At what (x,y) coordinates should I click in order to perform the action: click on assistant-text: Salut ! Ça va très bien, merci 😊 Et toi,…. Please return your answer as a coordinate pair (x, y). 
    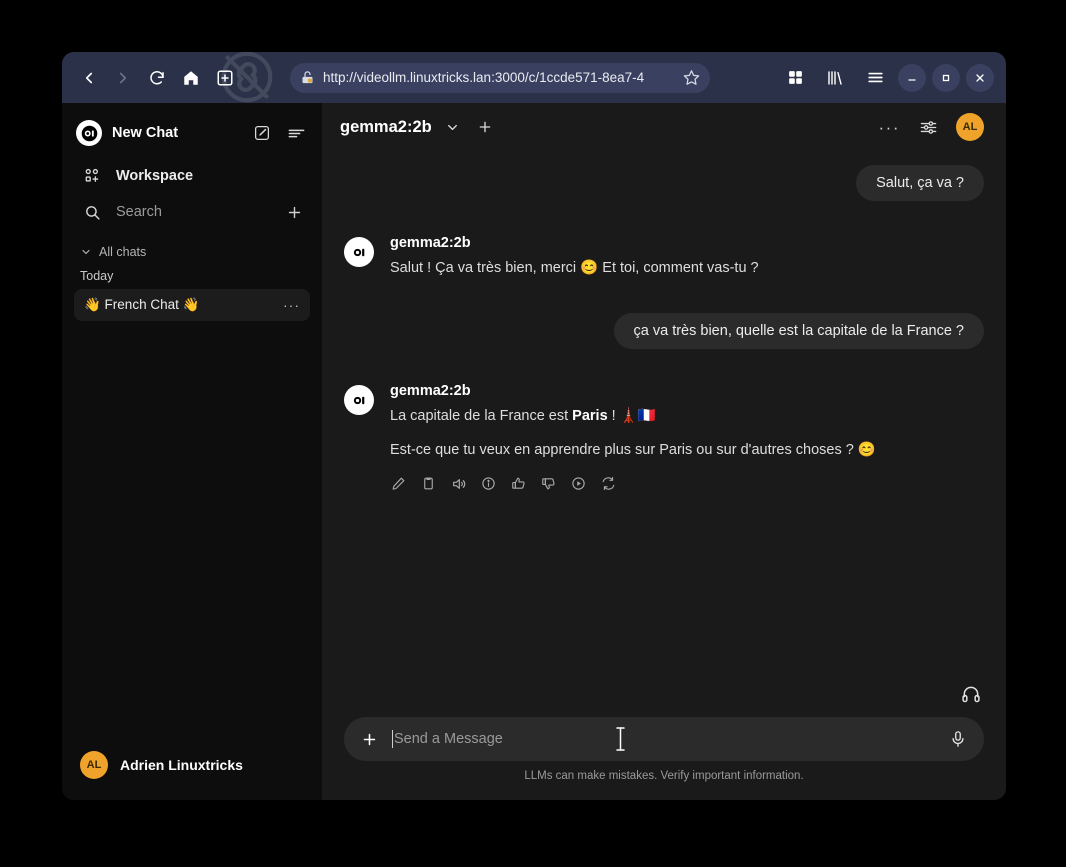
    Looking at the image, I should click on (574, 268).